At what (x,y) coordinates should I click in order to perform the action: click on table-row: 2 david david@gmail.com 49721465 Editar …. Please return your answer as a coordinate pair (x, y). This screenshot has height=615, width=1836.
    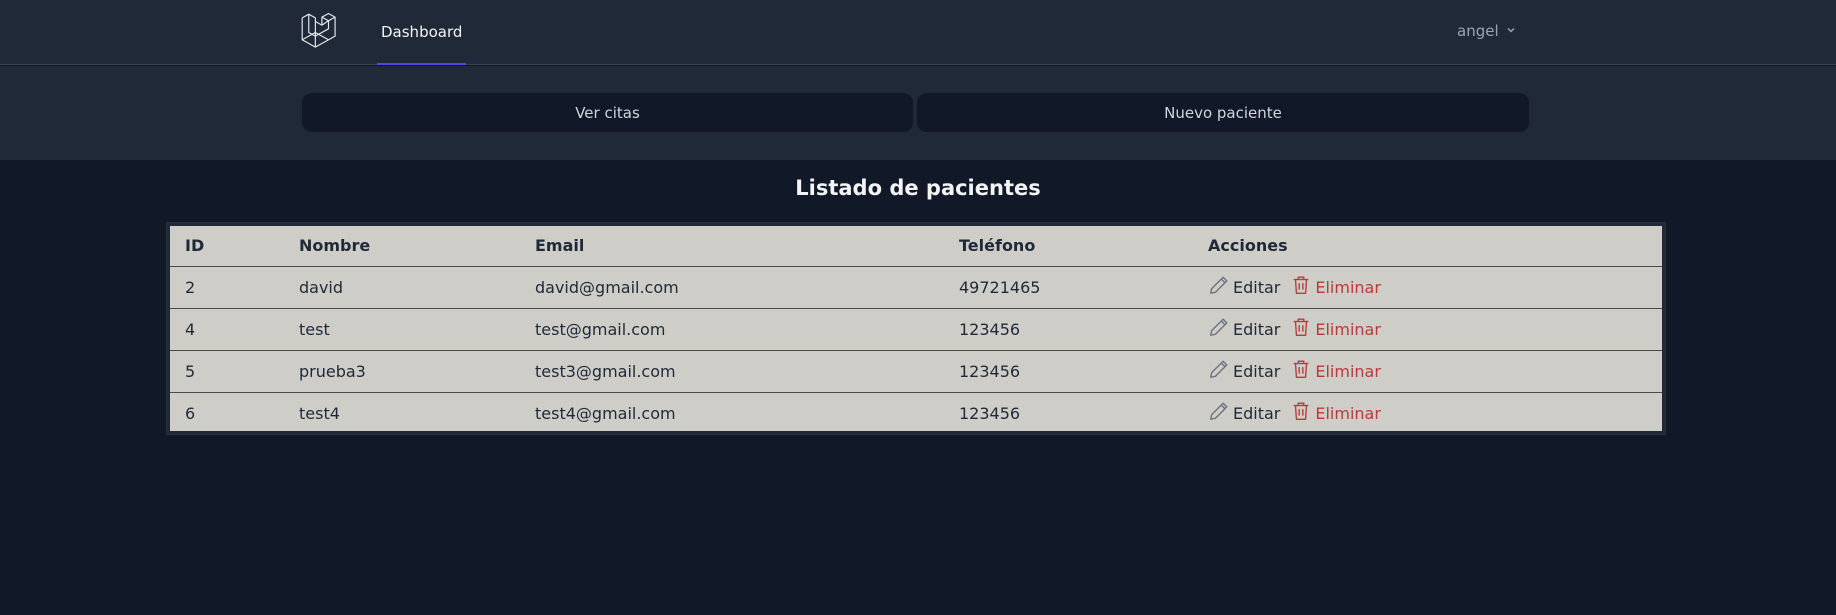
    Looking at the image, I should click on (916, 286).